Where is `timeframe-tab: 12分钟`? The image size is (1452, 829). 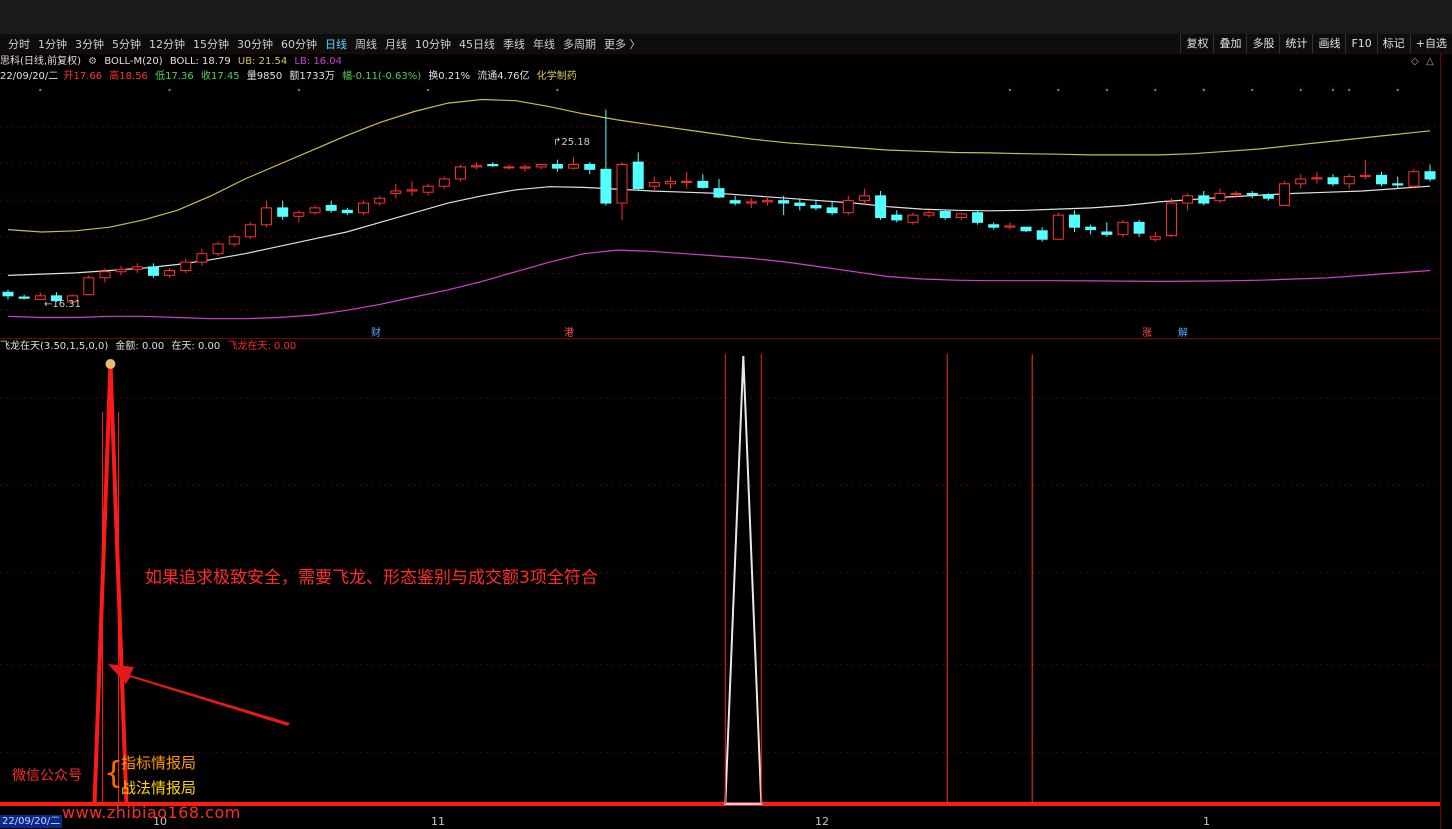 timeframe-tab: 12分钟 is located at coordinates (167, 44).